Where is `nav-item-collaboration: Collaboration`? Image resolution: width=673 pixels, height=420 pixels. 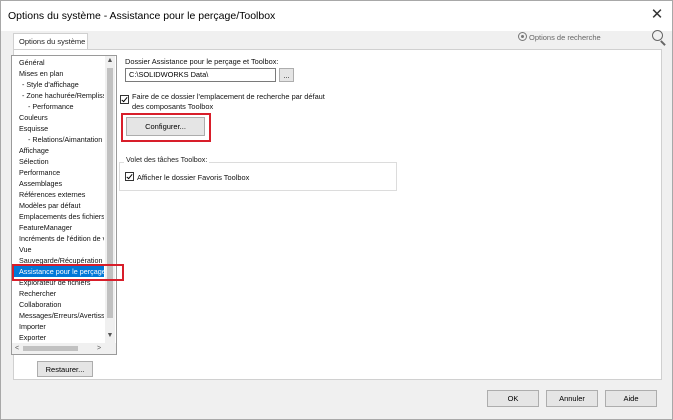 nav-item-collaboration: Collaboration is located at coordinates (58, 304).